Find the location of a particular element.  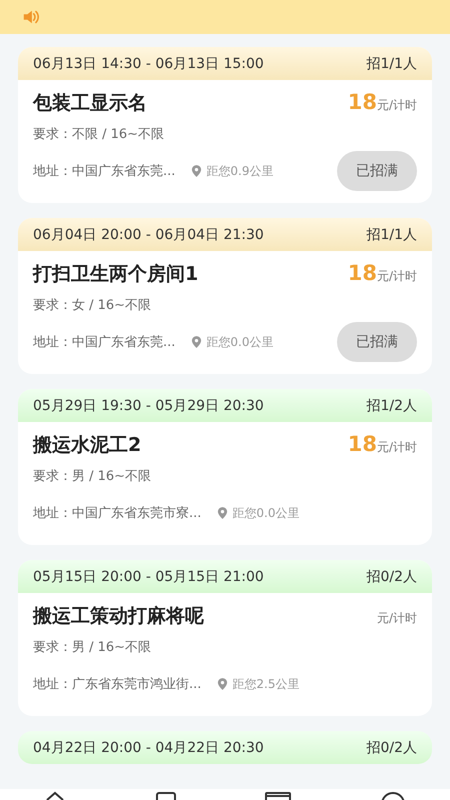

distance-text: 距您2.5公里 is located at coordinates (266, 684).